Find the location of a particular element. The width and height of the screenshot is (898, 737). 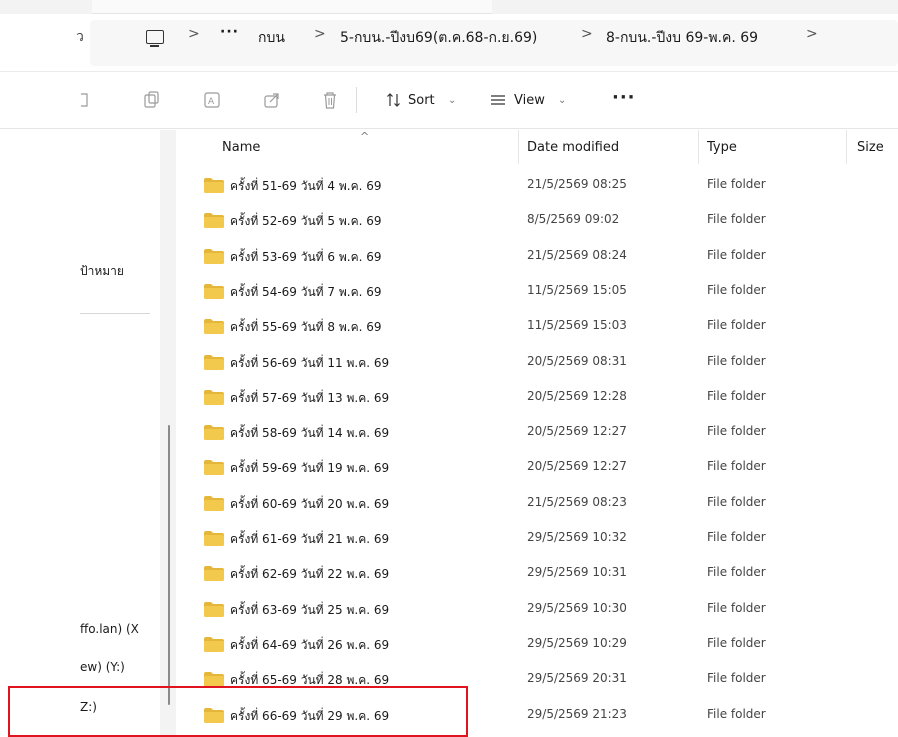

nav-item-drive-y: ew) (Y:) is located at coordinates (120, 667).